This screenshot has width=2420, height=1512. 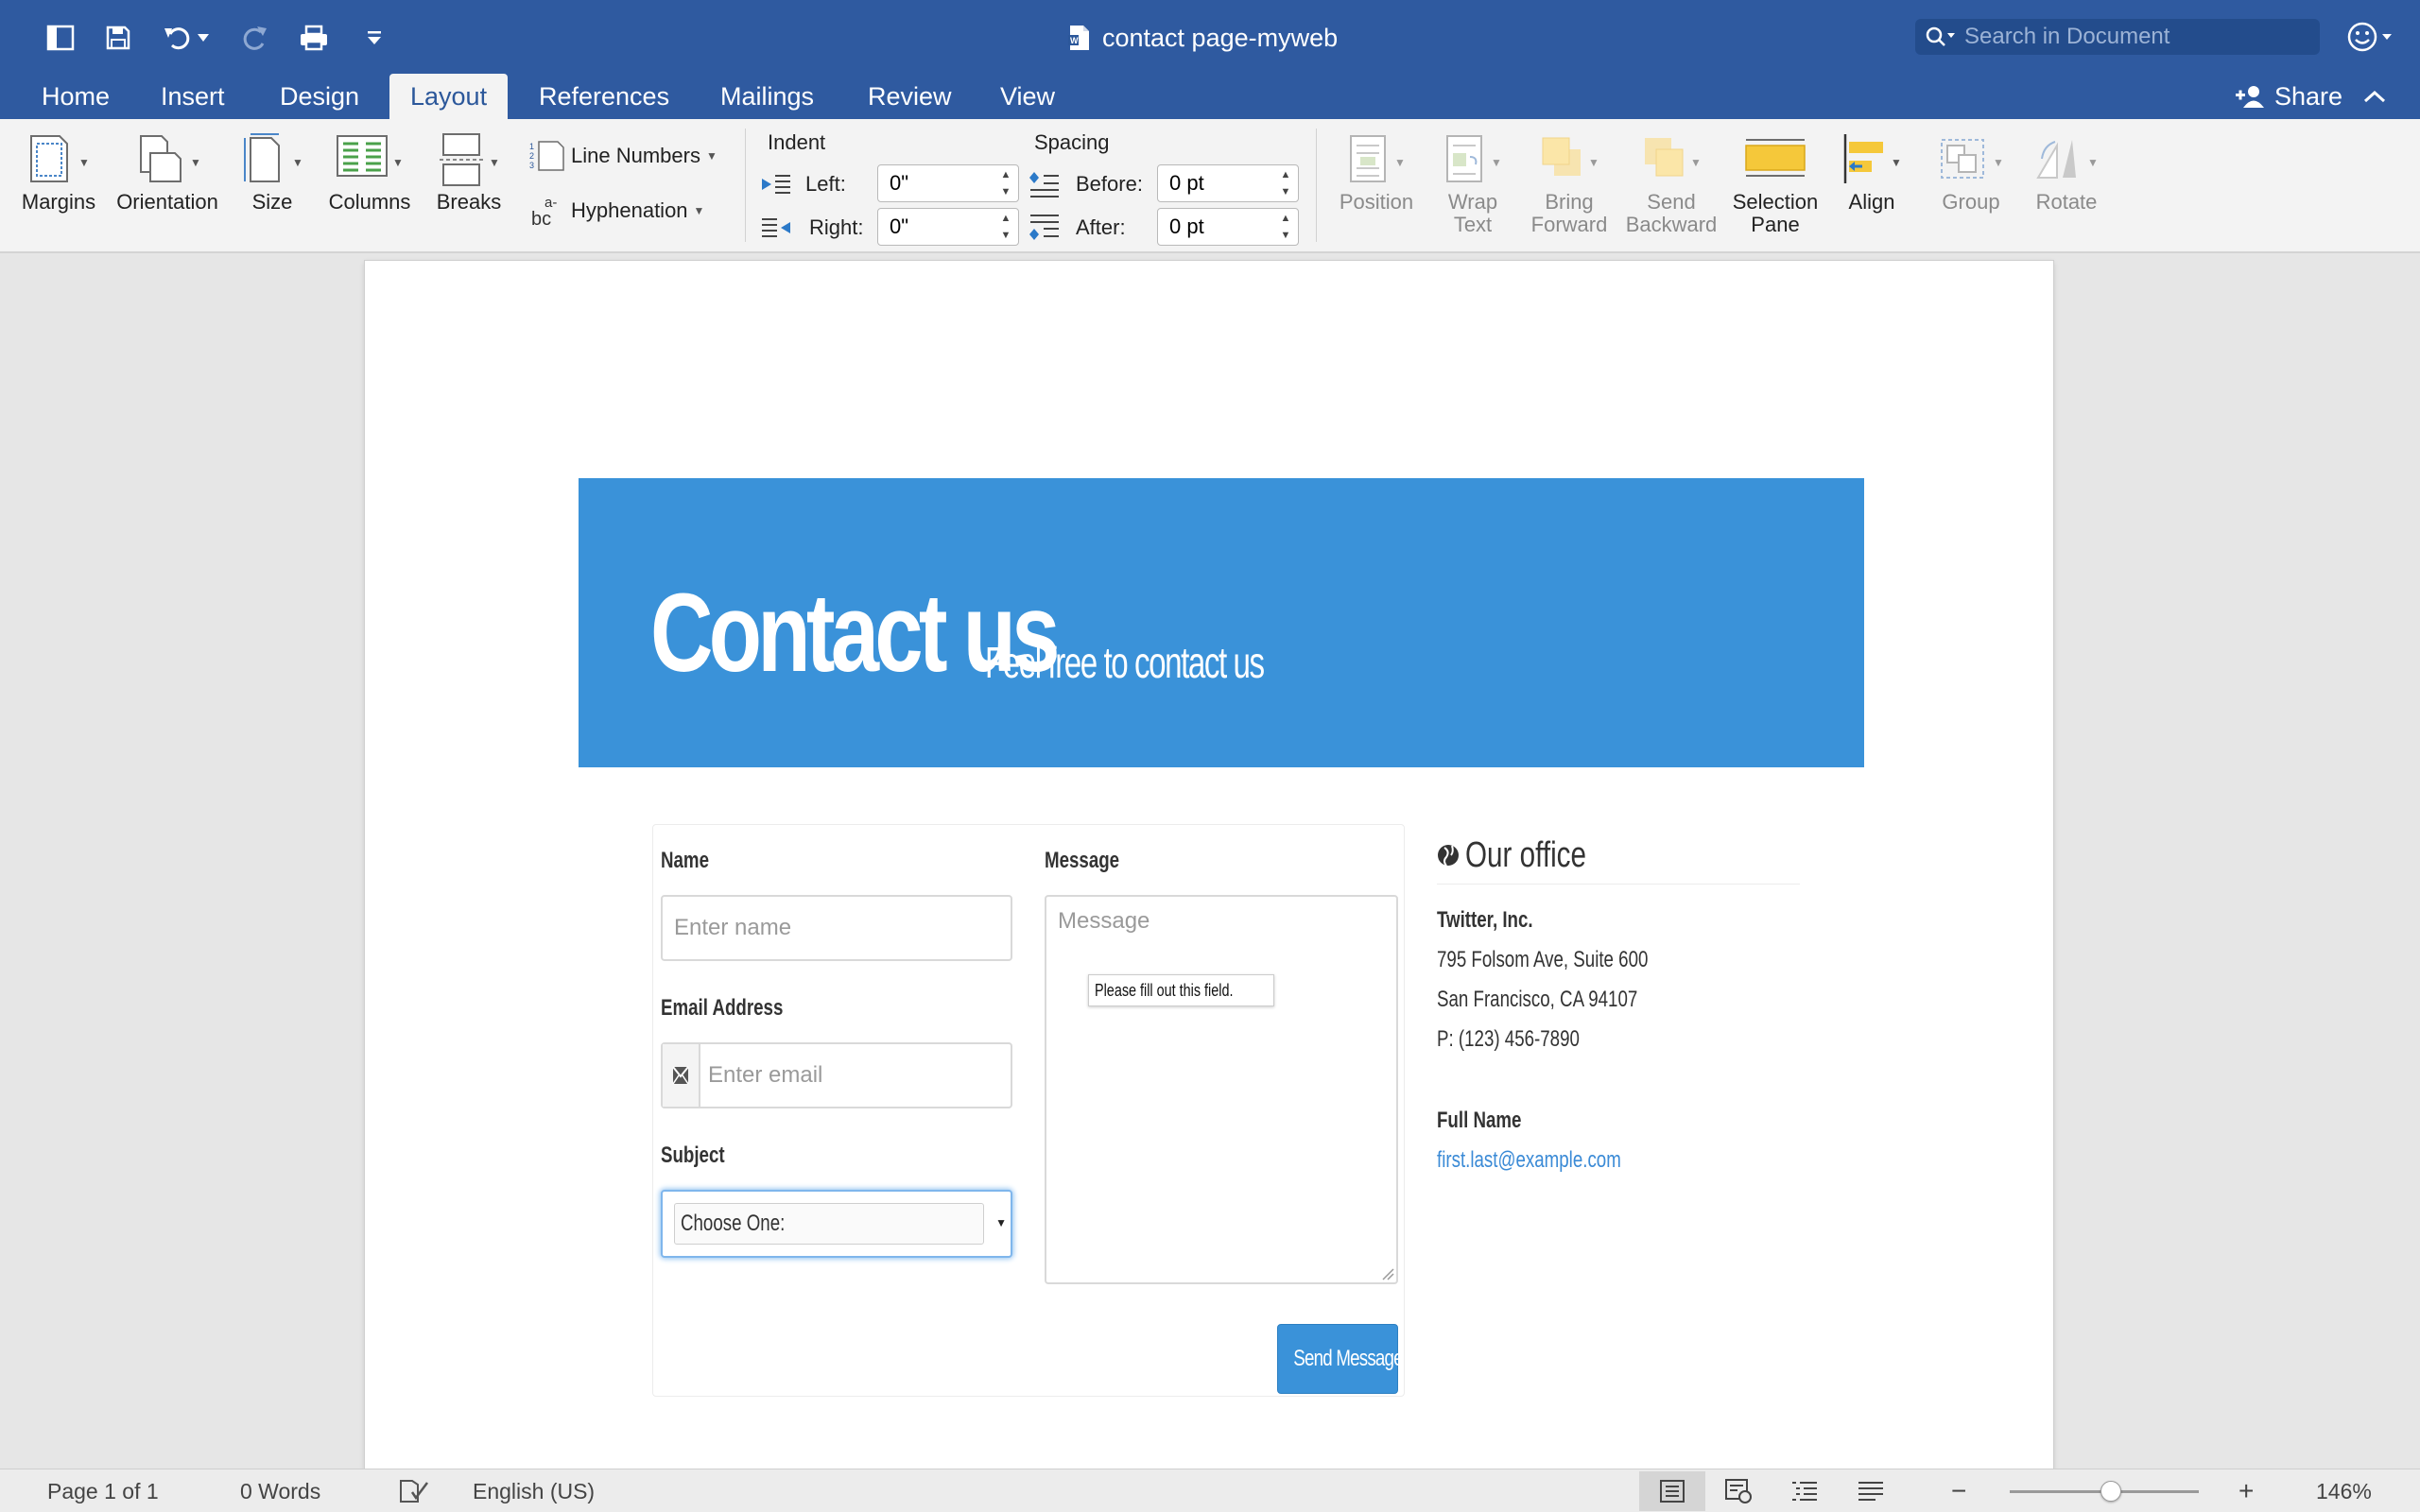 I want to click on spacing-before-icon, so click(x=1044, y=185).